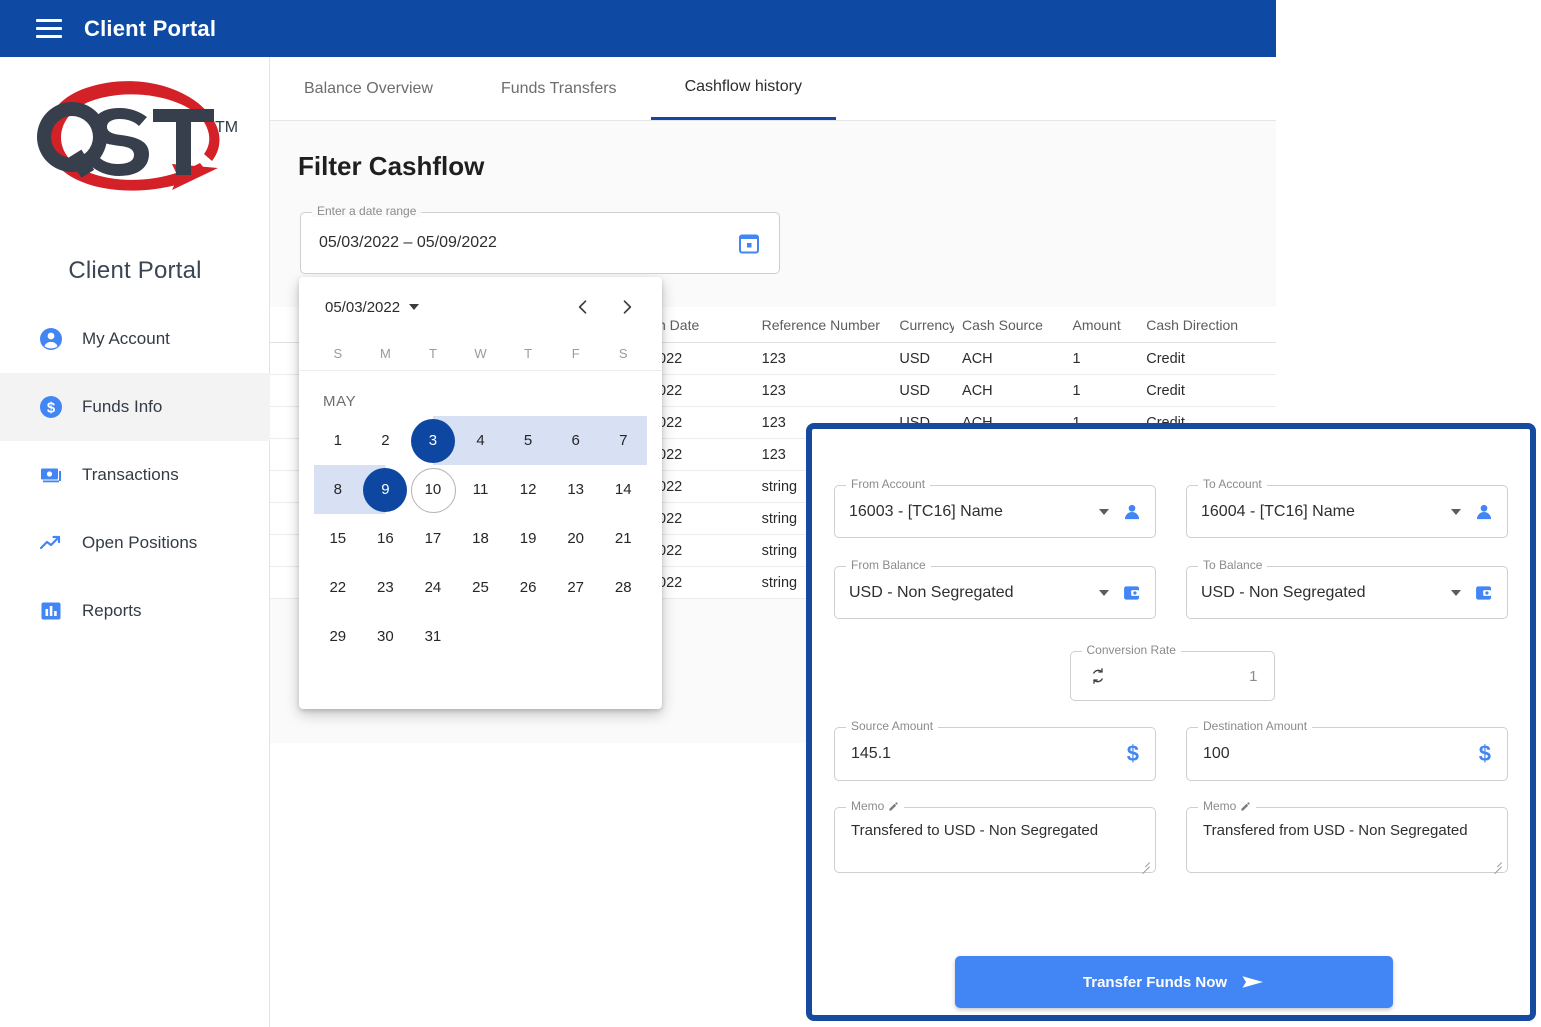  What do you see at coordinates (433, 538) in the screenshot?
I see `calendar-day: 17` at bounding box center [433, 538].